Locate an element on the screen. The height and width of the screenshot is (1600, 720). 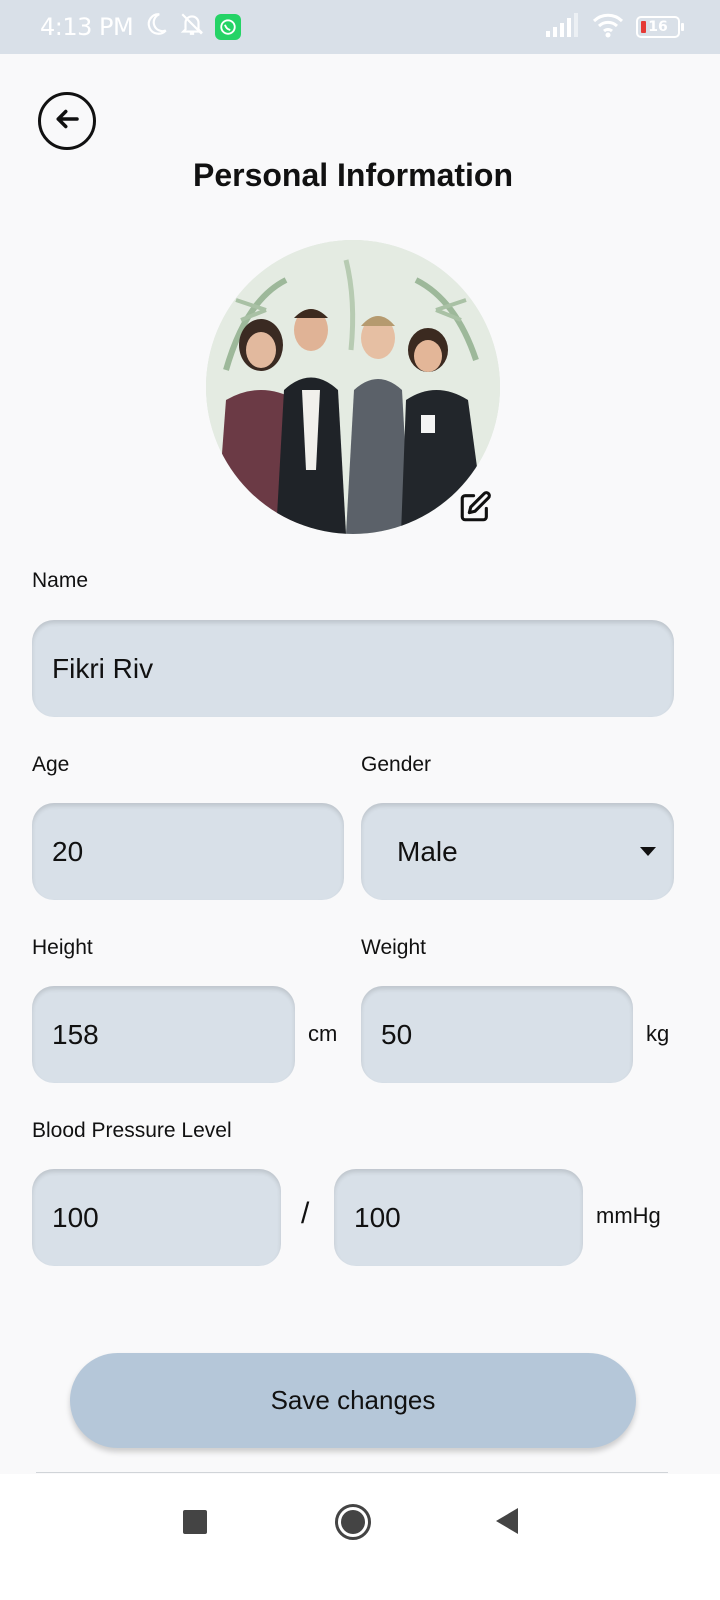
height-label: Height is located at coordinates (62, 947).